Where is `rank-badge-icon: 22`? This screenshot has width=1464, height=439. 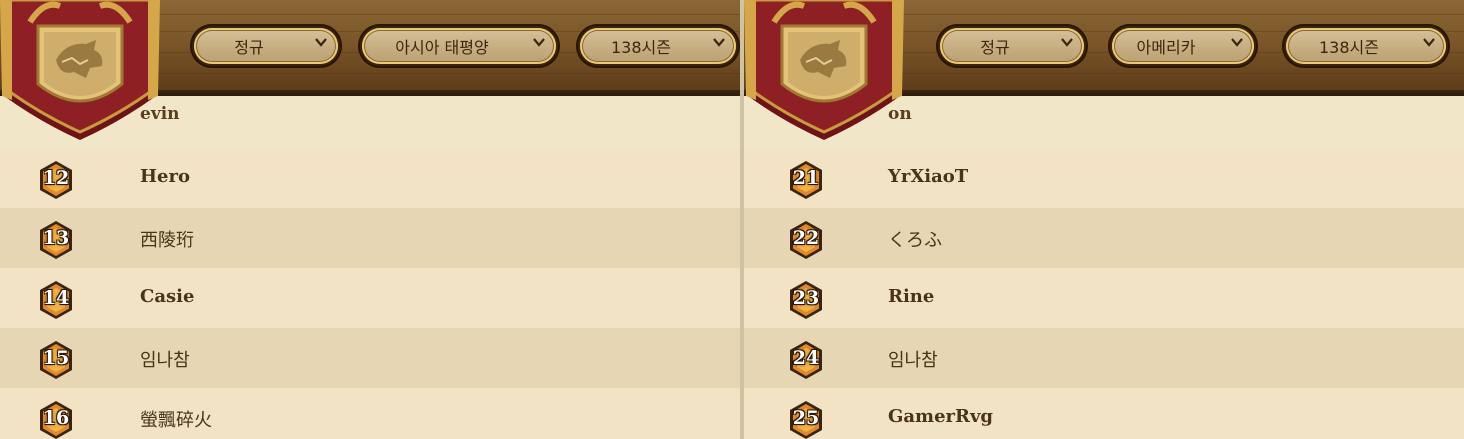 rank-badge-icon: 22 is located at coordinates (806, 240).